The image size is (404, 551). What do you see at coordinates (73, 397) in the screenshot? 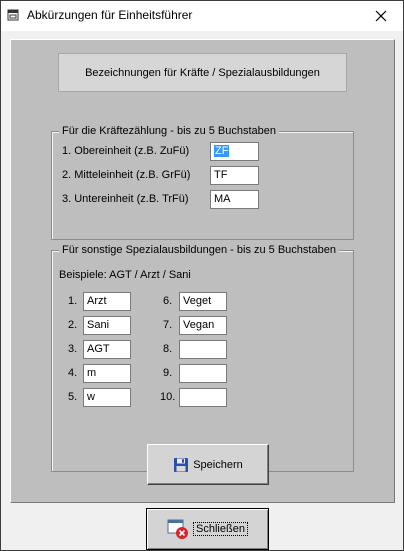
I see `special-num-5: 5.` at bounding box center [73, 397].